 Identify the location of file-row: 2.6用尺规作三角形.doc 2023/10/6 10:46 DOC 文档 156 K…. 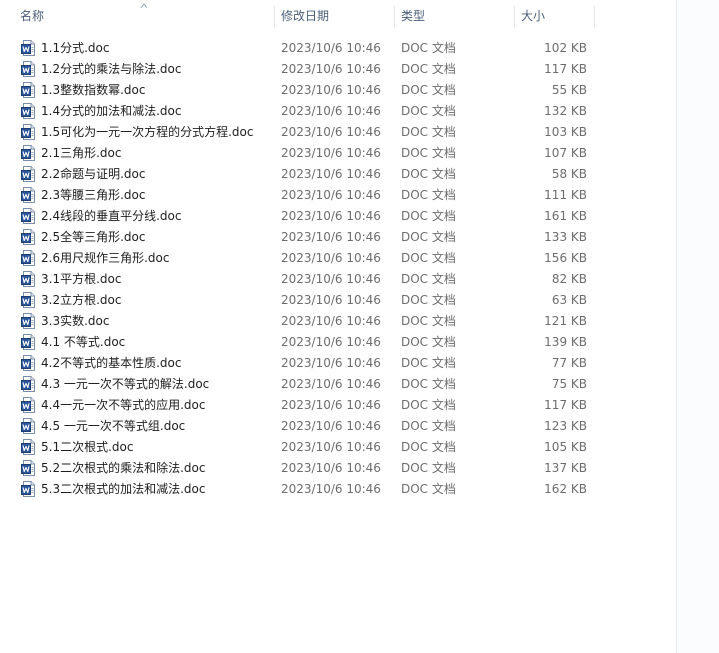
(338, 258).